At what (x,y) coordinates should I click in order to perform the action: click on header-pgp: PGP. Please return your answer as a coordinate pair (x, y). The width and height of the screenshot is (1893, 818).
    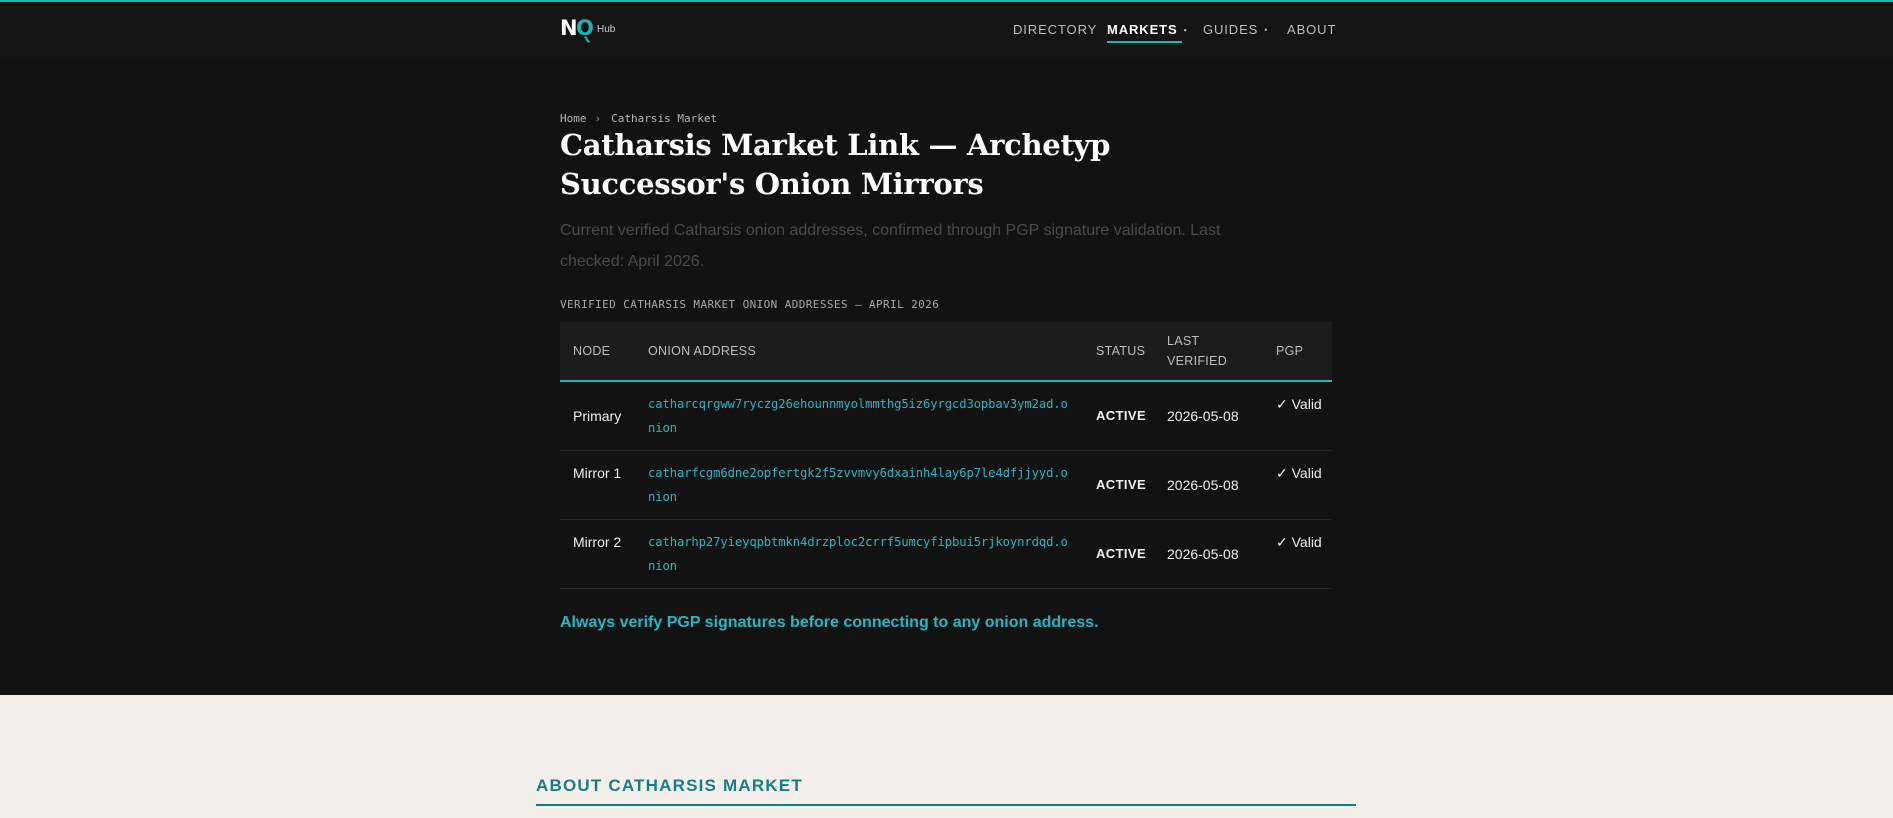
    Looking at the image, I should click on (1290, 351).